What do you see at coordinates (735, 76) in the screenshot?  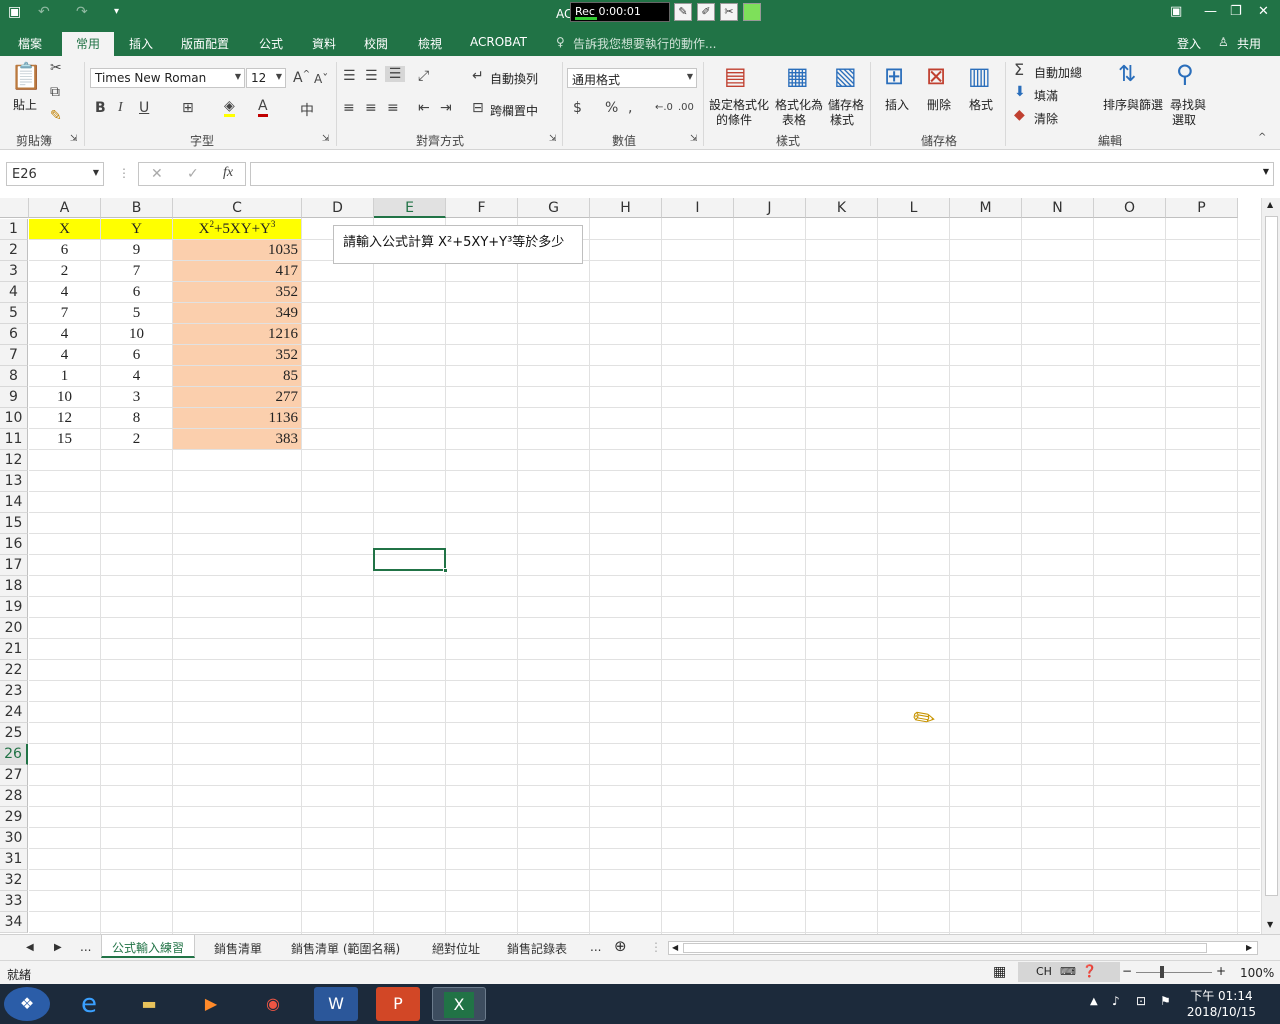 I see `conditional-format-icon: ▤` at bounding box center [735, 76].